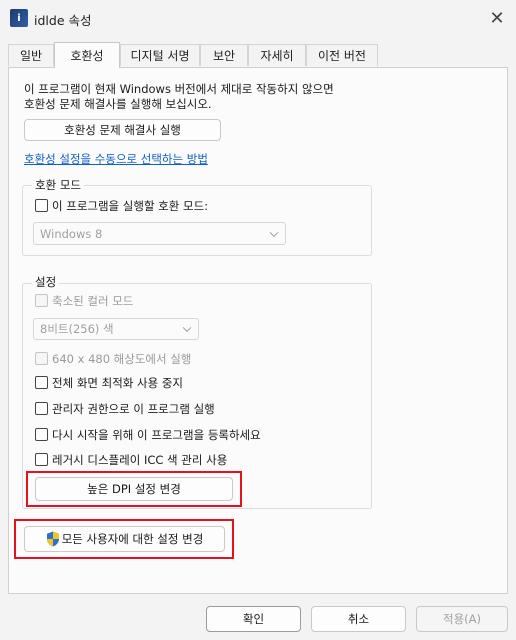 The height and width of the screenshot is (640, 516). What do you see at coordinates (497, 18) in the screenshot?
I see `close-icon: ✕` at bounding box center [497, 18].